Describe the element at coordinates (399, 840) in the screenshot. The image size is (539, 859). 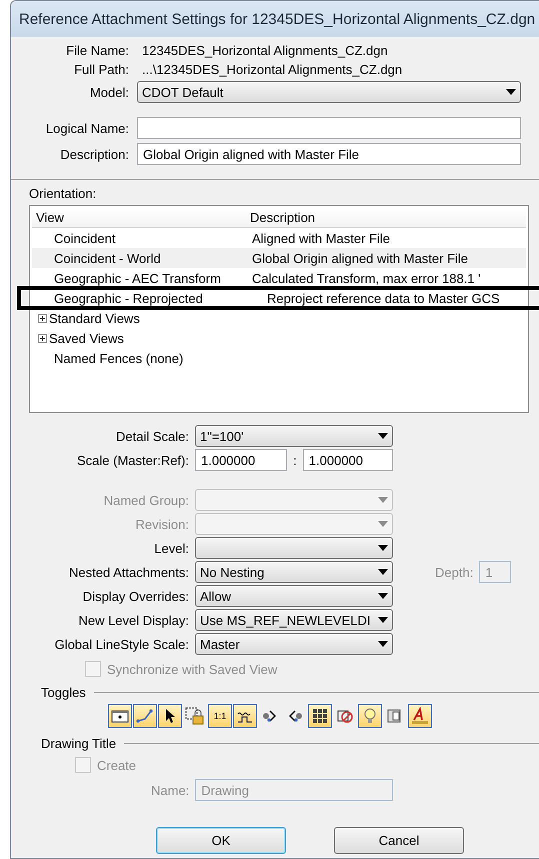
I see `dialog-button: Cancel` at that location.